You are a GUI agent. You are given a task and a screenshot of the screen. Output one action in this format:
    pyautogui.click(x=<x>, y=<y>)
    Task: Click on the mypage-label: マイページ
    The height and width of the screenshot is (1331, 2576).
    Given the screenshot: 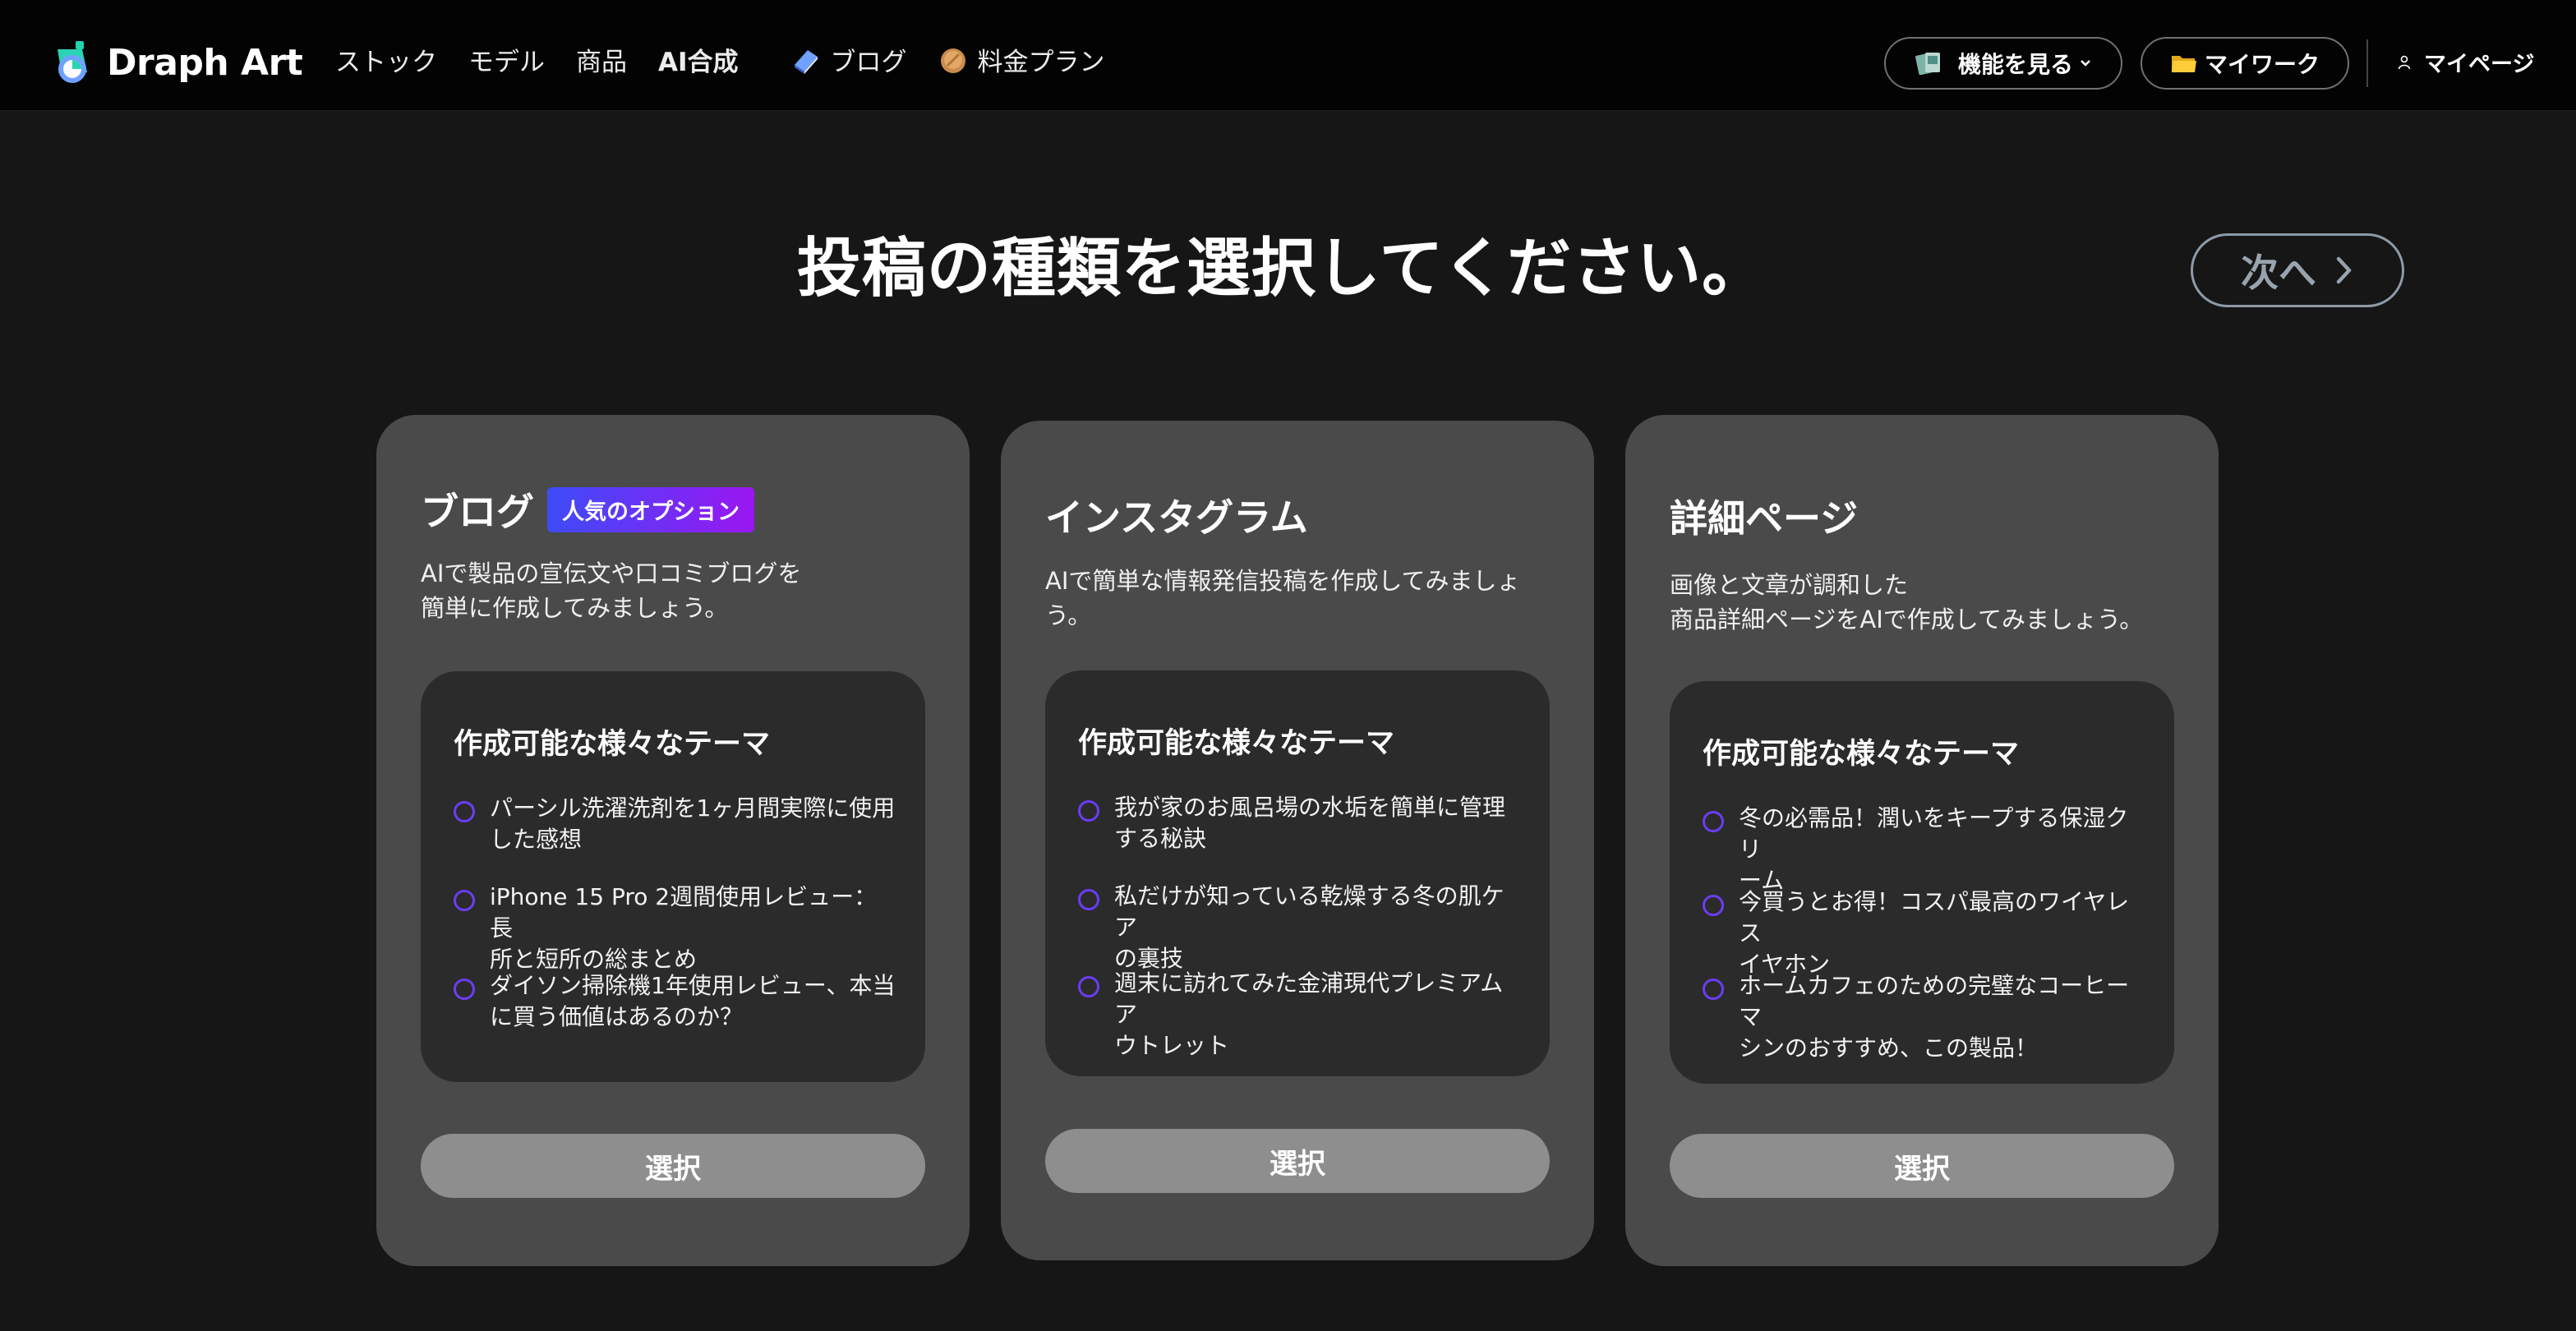 What is the action you would take?
    pyautogui.click(x=2479, y=64)
    